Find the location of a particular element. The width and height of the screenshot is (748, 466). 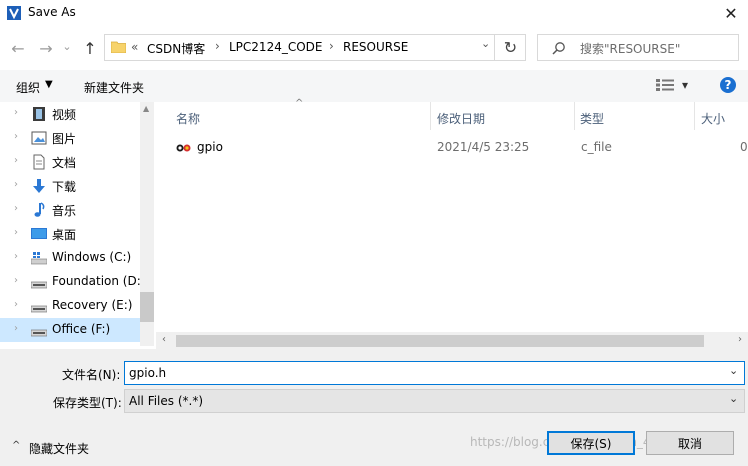

recent-locations-button: ⌄ is located at coordinates (67, 46).